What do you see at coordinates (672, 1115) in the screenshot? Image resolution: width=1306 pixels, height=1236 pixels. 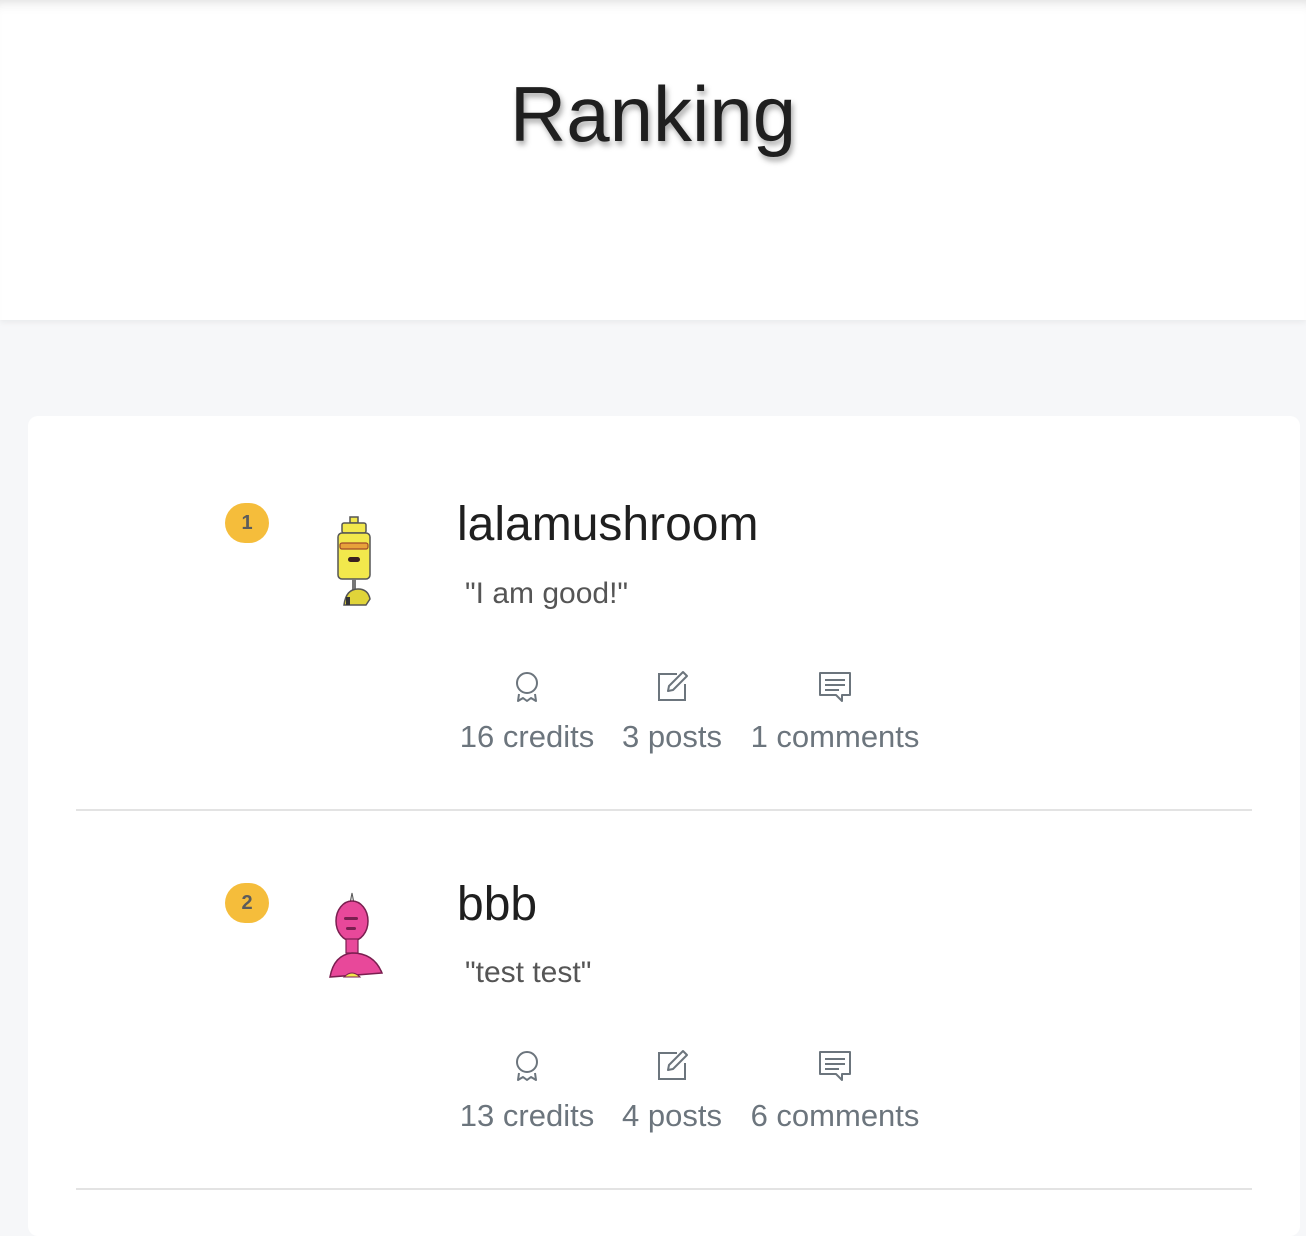 I see `posts-count: 4 posts` at bounding box center [672, 1115].